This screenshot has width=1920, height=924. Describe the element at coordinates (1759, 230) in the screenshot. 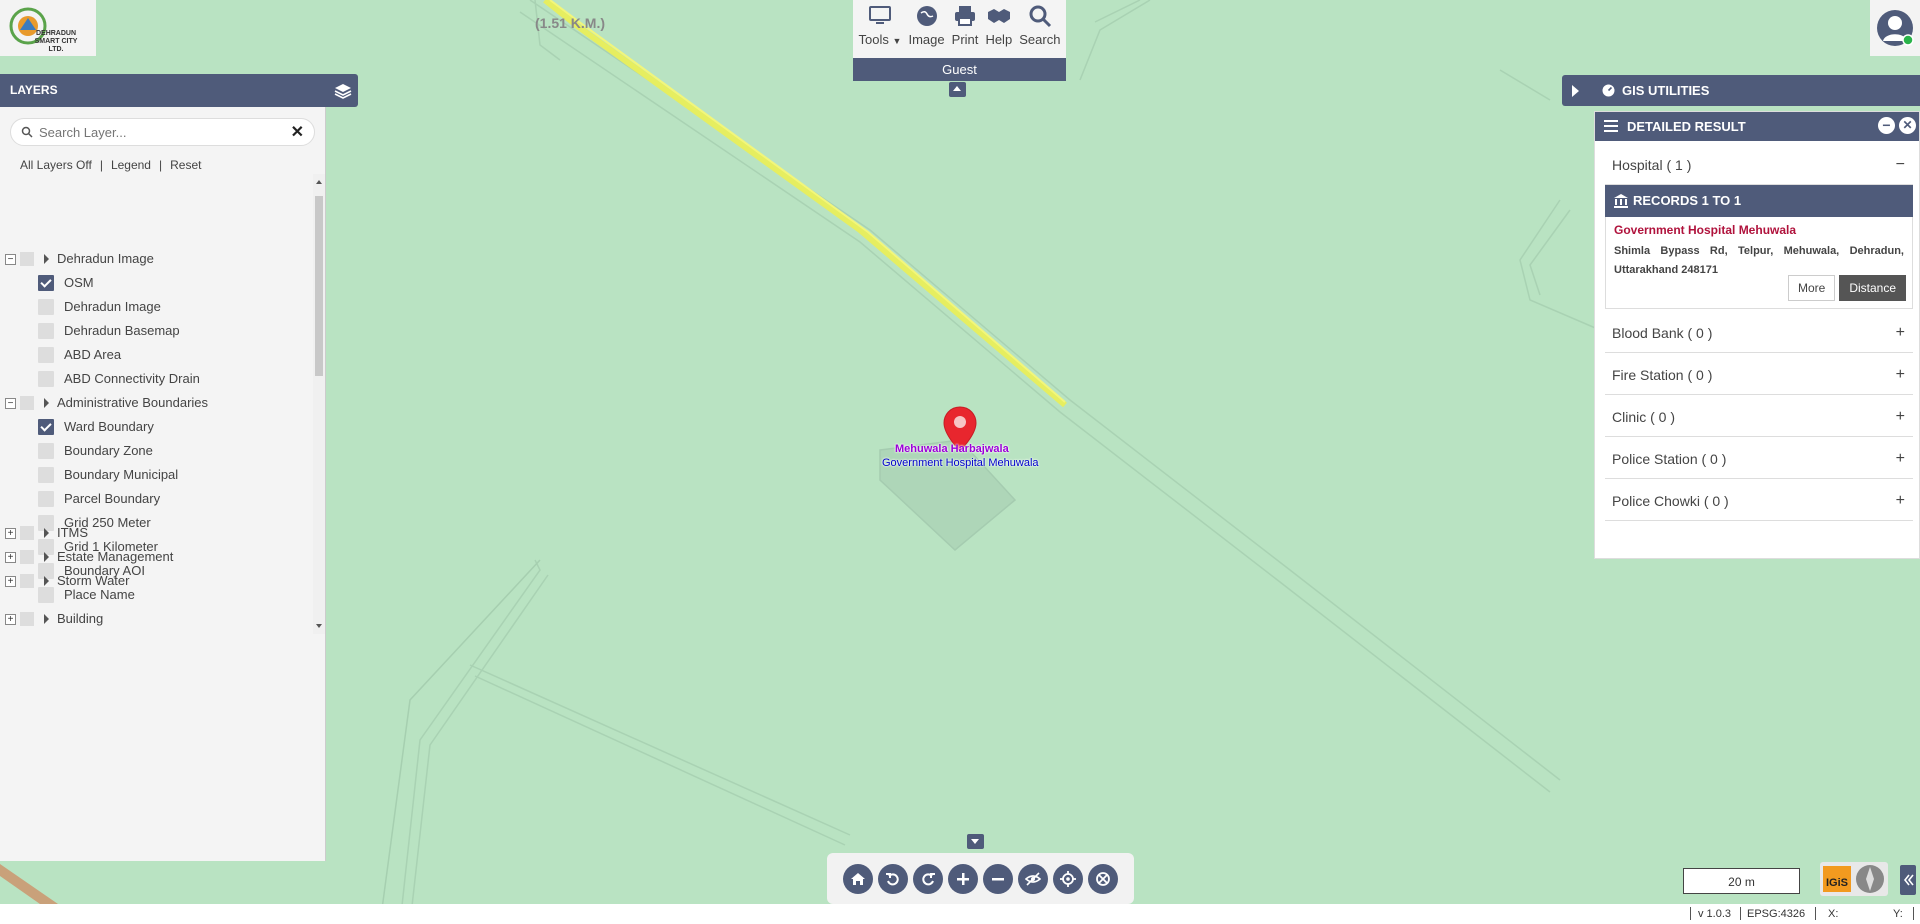

I see `record-title: Government Hospital Mehuwala` at that location.